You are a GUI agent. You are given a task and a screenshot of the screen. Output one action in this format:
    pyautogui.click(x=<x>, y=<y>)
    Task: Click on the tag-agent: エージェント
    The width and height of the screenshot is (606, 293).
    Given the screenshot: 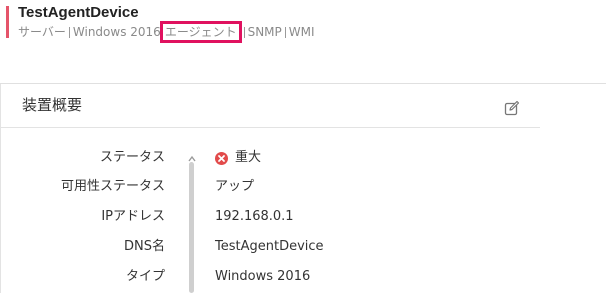 What is the action you would take?
    pyautogui.click(x=200, y=32)
    